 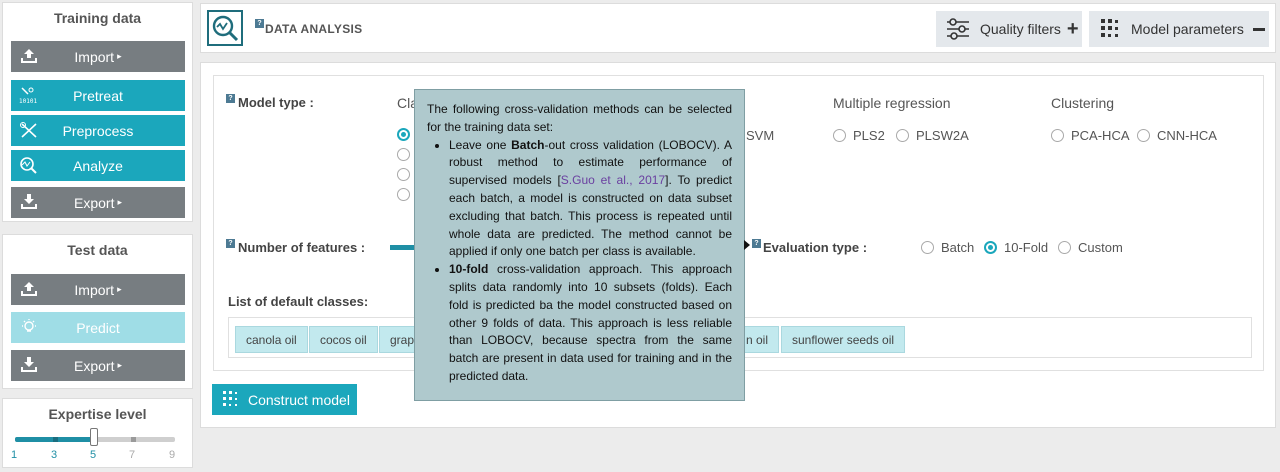 I want to click on radio-plsw2a: PLSW2A, so click(x=932, y=135).